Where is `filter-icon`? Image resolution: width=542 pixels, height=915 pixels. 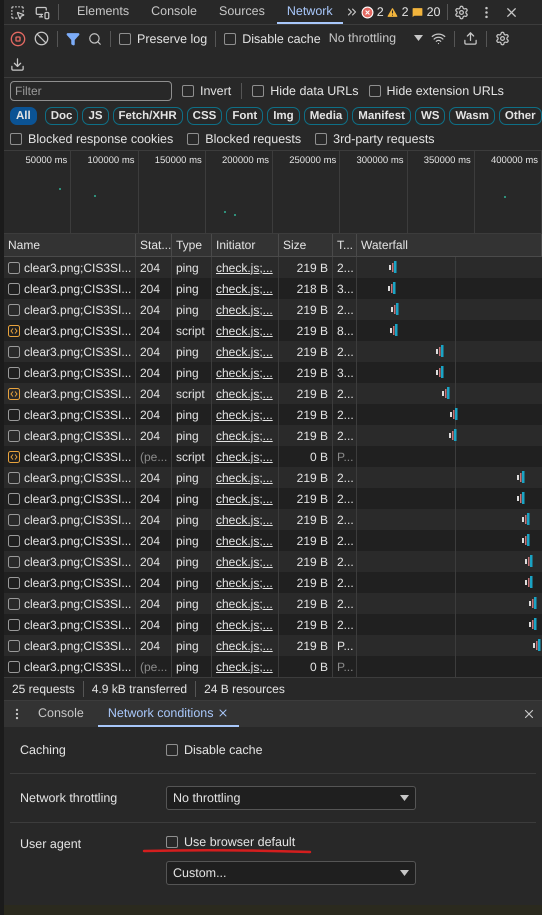 filter-icon is located at coordinates (73, 39).